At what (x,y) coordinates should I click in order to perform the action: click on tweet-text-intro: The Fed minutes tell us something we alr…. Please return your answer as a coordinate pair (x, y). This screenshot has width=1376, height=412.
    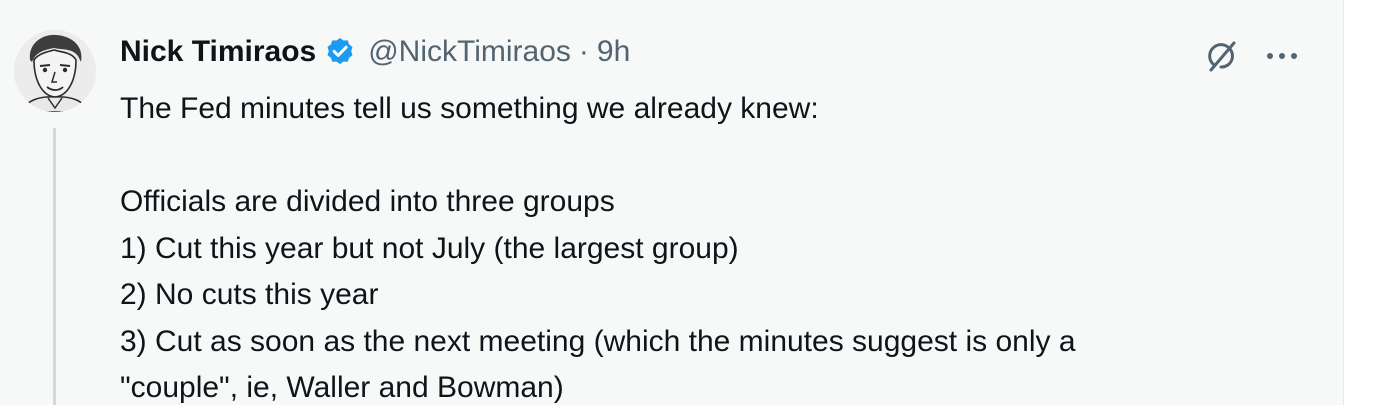
    Looking at the image, I should click on (469, 108).